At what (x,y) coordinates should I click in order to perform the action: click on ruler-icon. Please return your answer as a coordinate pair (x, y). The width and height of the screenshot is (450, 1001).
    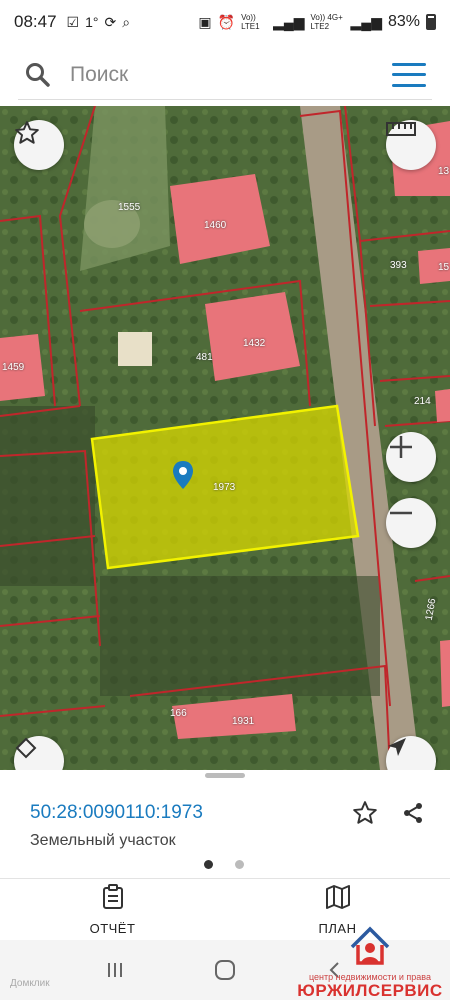
    Looking at the image, I should click on (411, 145).